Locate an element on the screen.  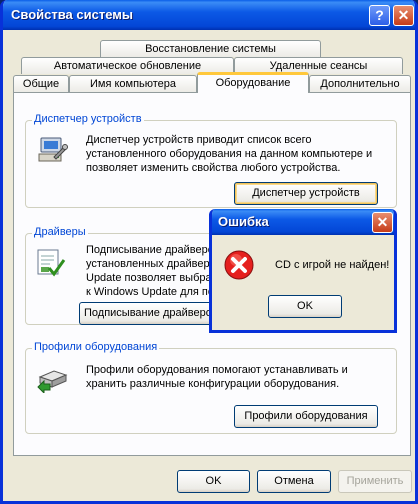
error-dialog-close-button: ✕ is located at coordinates (382, 222).